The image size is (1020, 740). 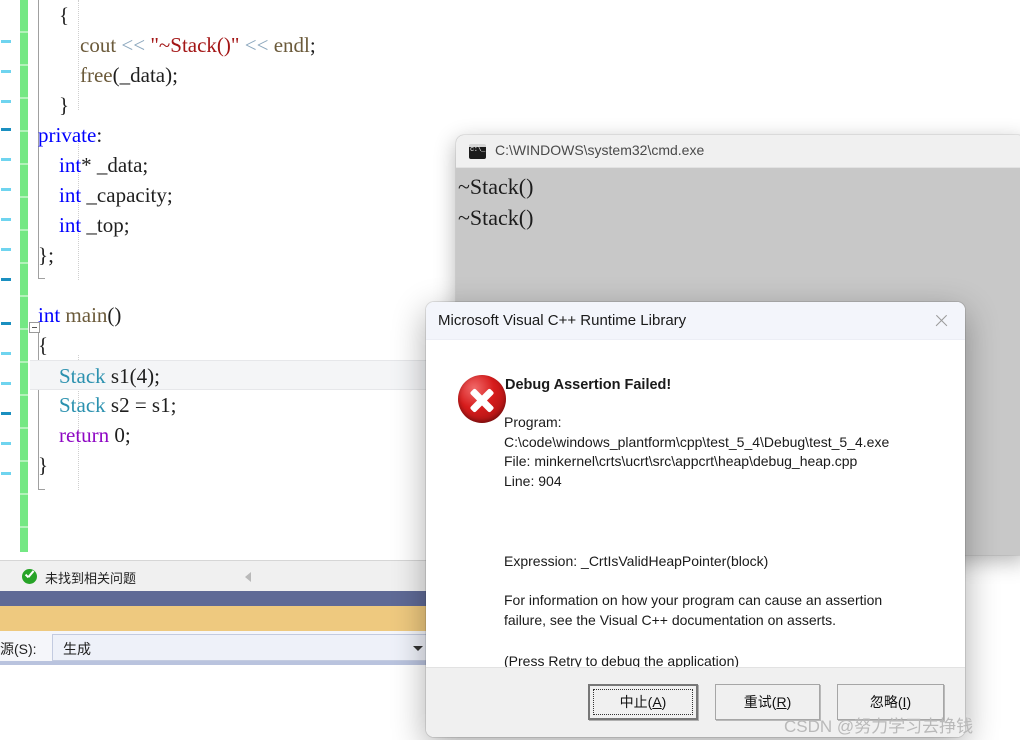 What do you see at coordinates (115, 165) in the screenshot?
I see `code-token: * _data;` at bounding box center [115, 165].